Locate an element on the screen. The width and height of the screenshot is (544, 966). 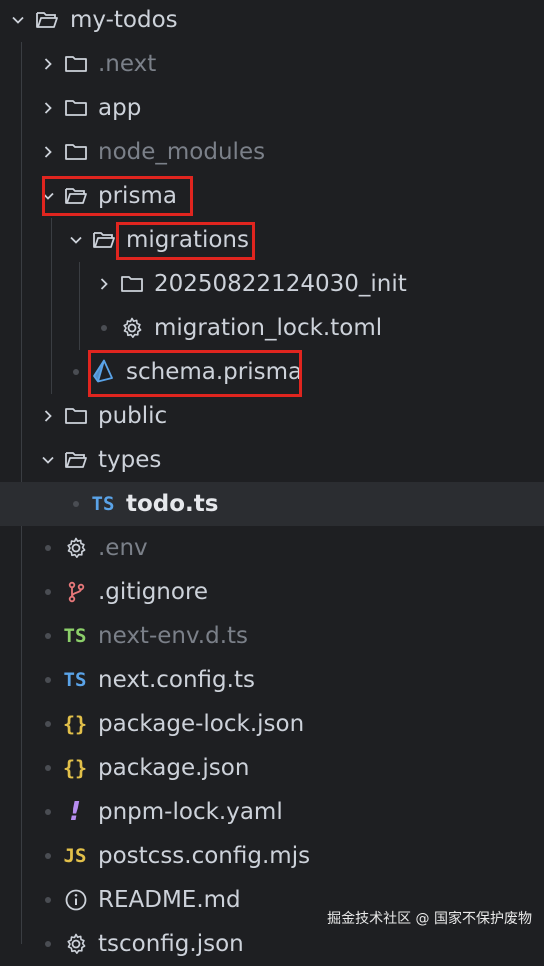
tree-file-migration-lock: migration_lock.toml is located at coordinates (272, 328).